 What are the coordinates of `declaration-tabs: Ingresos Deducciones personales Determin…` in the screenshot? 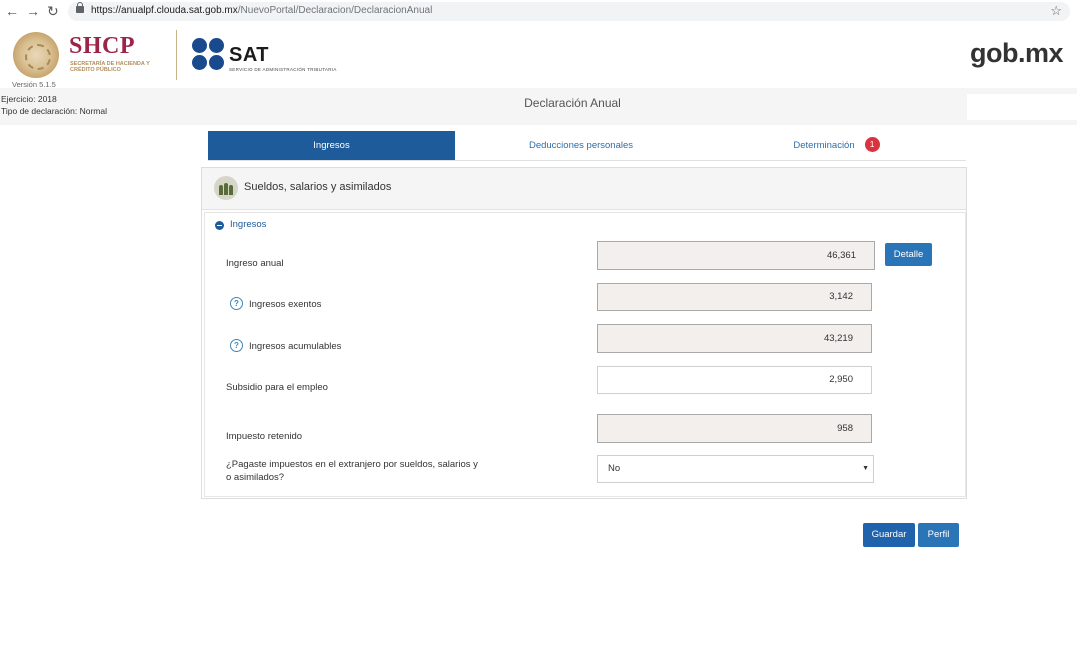 It's located at (587, 146).